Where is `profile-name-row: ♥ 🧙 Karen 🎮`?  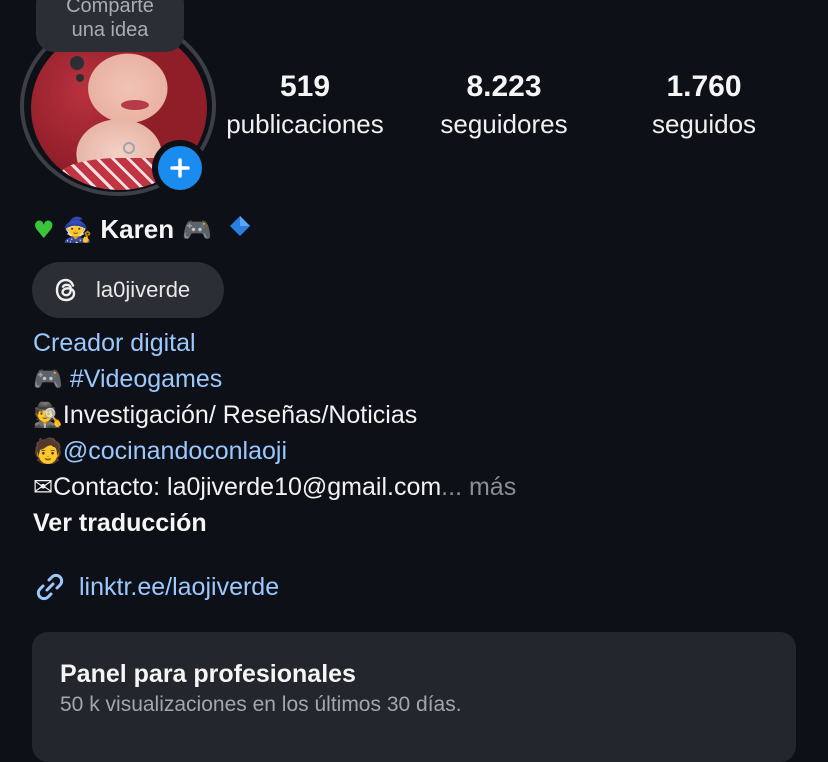
profile-name-row: ♥ 🧙 Karen 🎮 is located at coordinates (142, 229).